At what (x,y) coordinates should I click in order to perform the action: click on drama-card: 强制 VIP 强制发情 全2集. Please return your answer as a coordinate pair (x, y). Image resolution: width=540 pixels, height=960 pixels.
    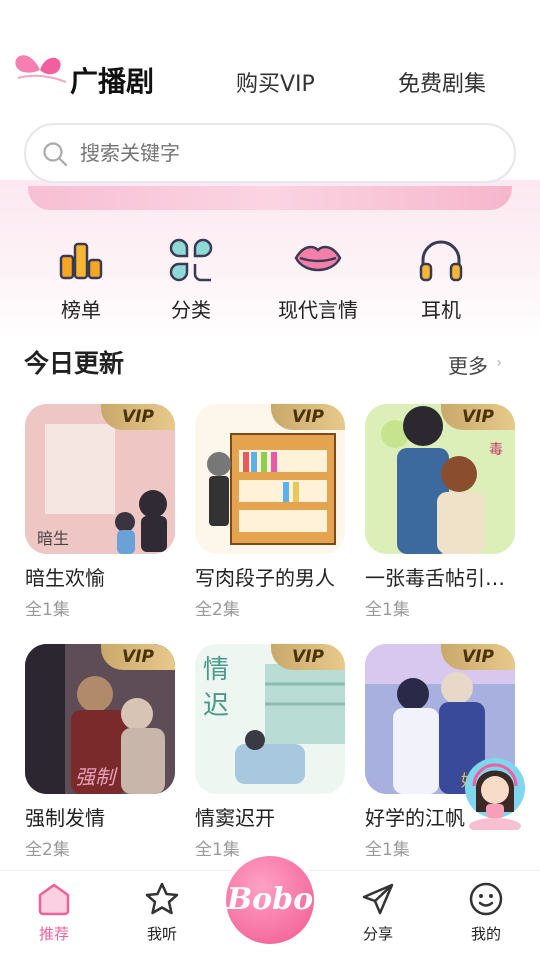
    Looking at the image, I should click on (101, 752).